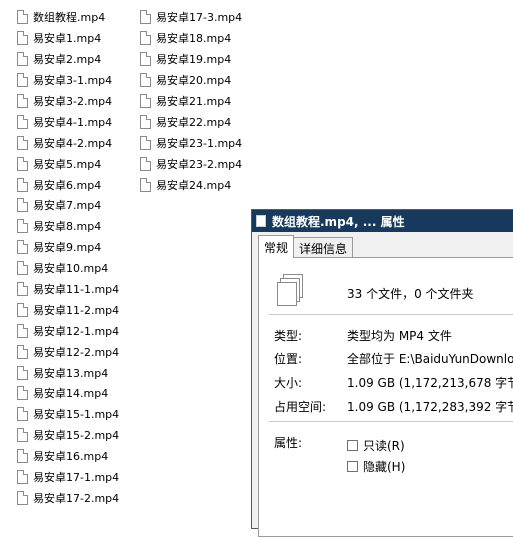 The width and height of the screenshot is (513, 537). Describe the element at coordinates (68, 268) in the screenshot. I see `file-item: 易安卓10.mp4` at that location.